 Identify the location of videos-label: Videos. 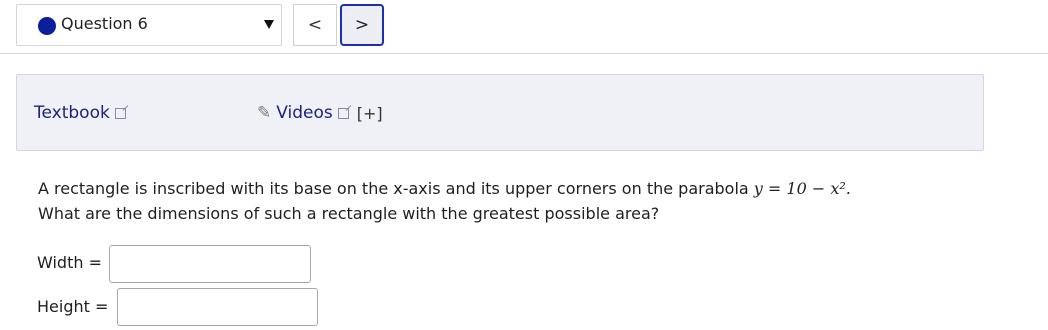
(304, 113).